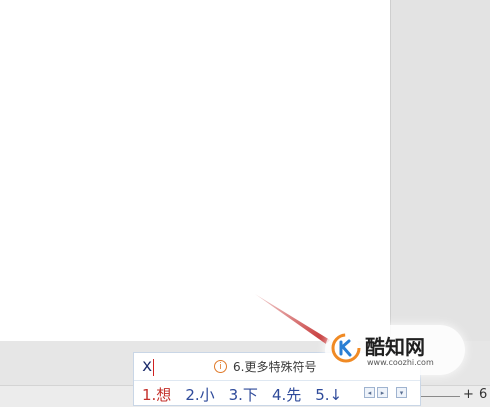 Image resolution: width=490 pixels, height=407 pixels. I want to click on watermark-title: 酷知网, so click(395, 347).